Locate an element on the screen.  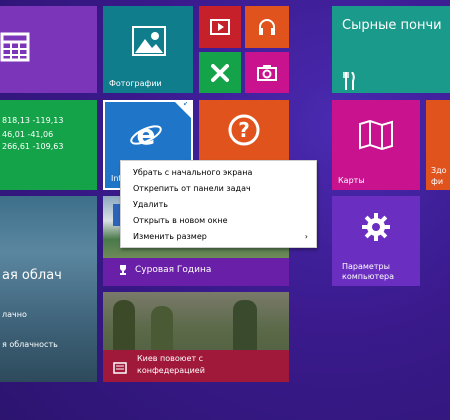
gear-icon is located at coordinates (376, 227).